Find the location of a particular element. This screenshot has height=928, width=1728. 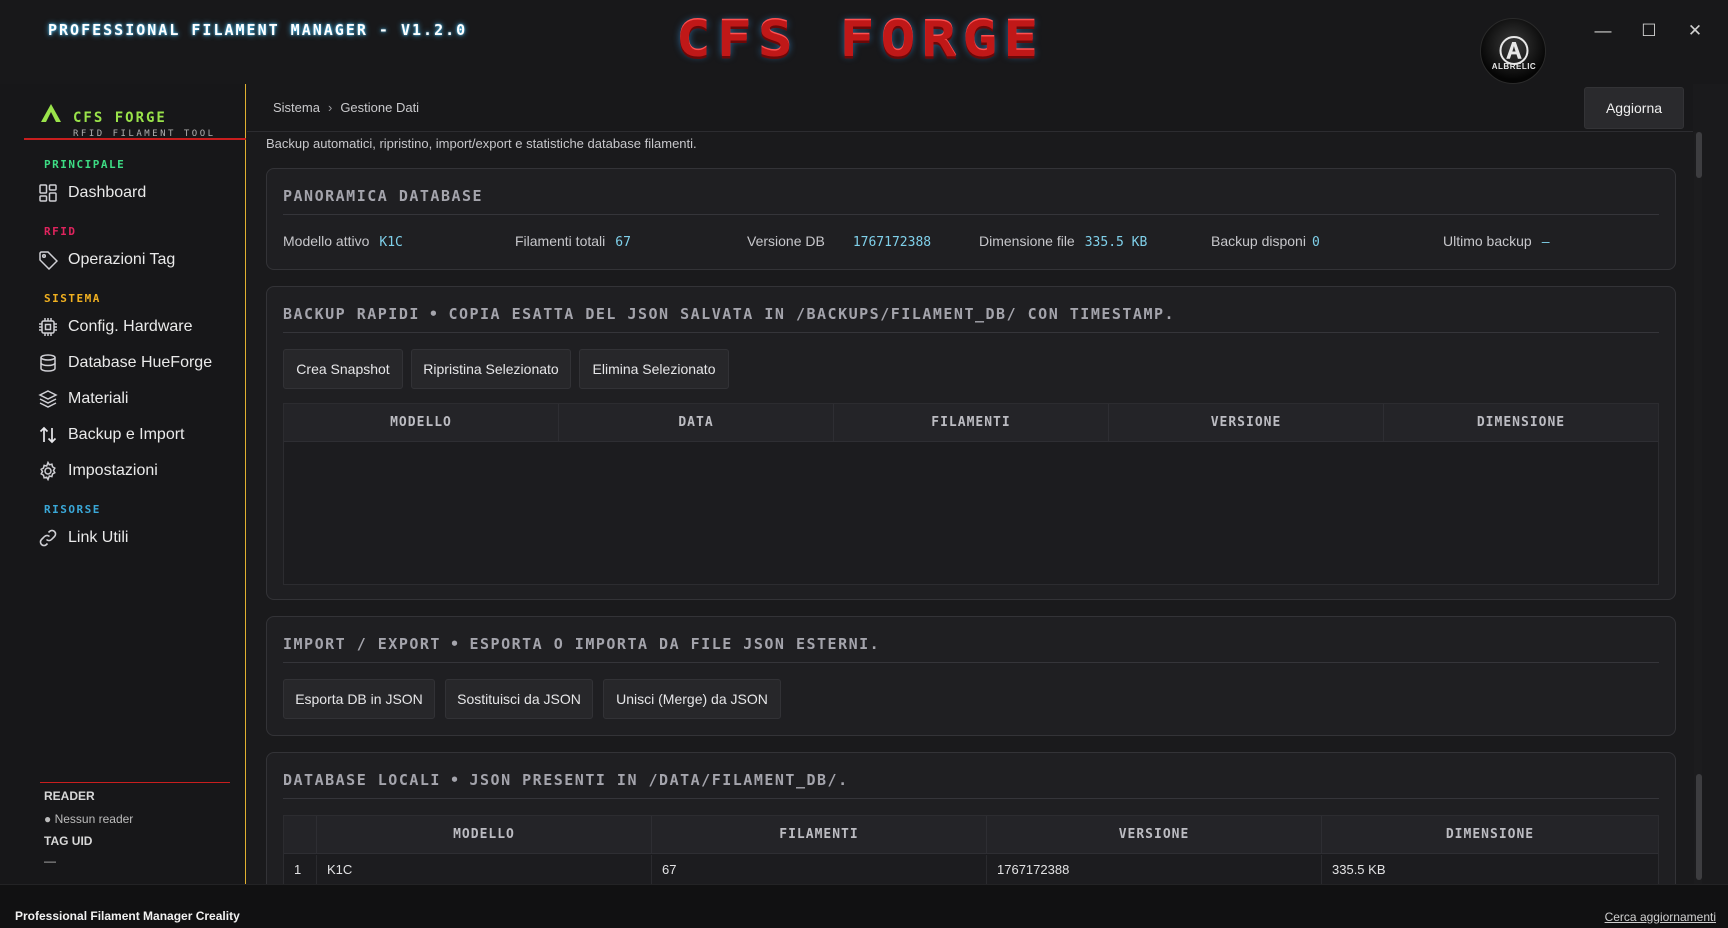

scrollbar-track is located at coordinates (1698, 508).